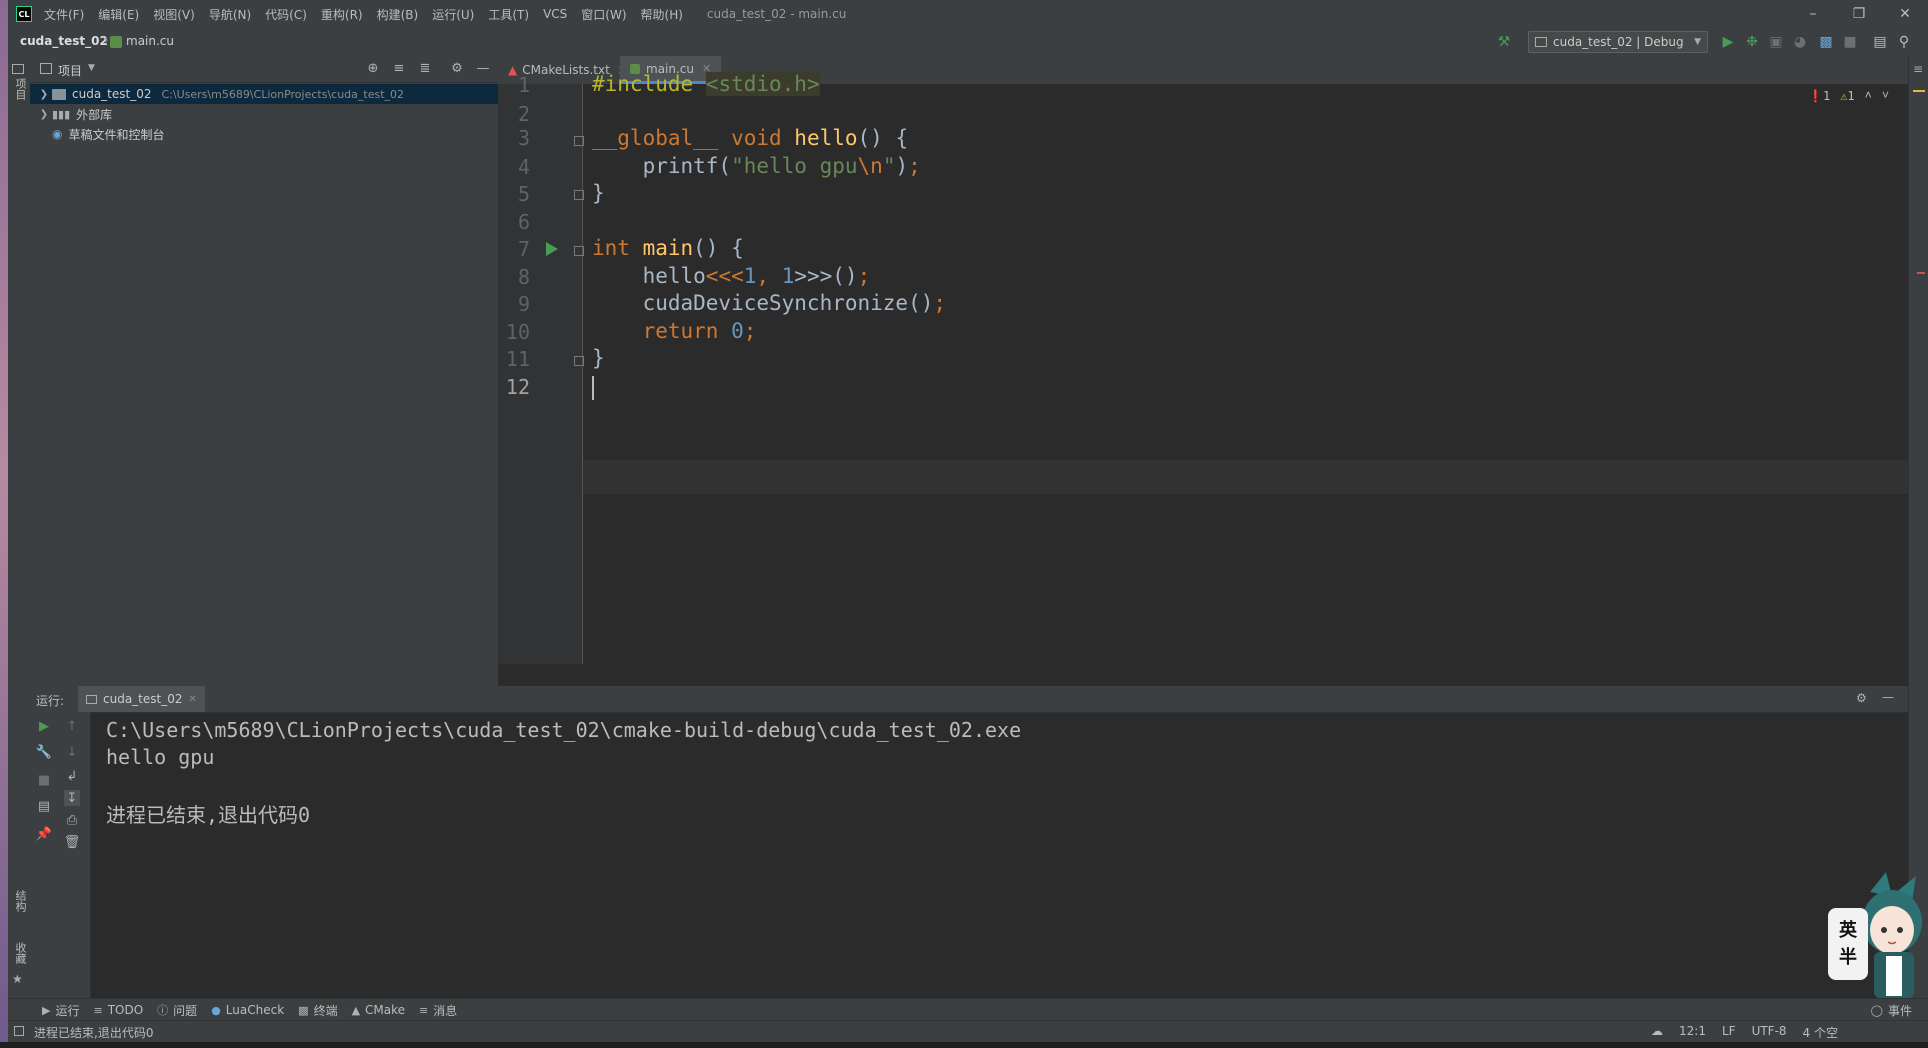 This screenshot has height=1048, width=1928. Describe the element at coordinates (508, 14) in the screenshot. I see `menu-tools: 工具(T)` at that location.